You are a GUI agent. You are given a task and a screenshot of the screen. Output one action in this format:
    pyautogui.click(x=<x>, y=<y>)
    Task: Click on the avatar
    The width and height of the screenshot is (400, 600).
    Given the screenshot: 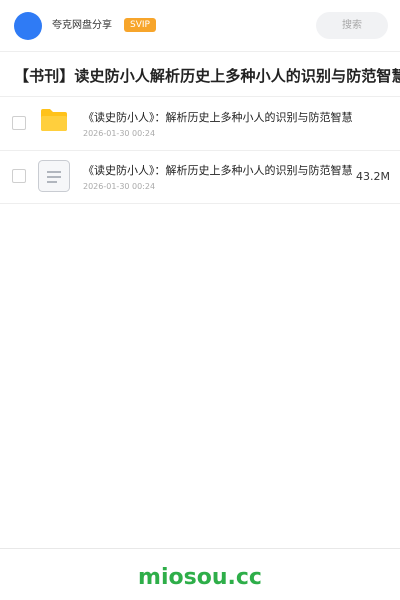 What is the action you would take?
    pyautogui.click(x=28, y=26)
    